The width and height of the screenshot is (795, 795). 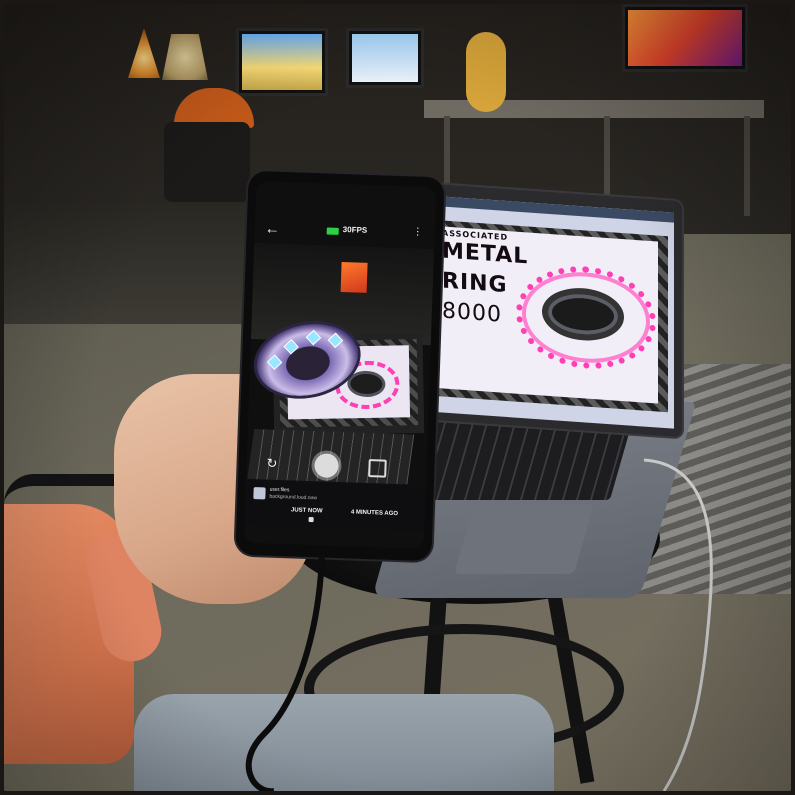 What do you see at coordinates (678, 624) in the screenshot?
I see `charging-cable` at bounding box center [678, 624].